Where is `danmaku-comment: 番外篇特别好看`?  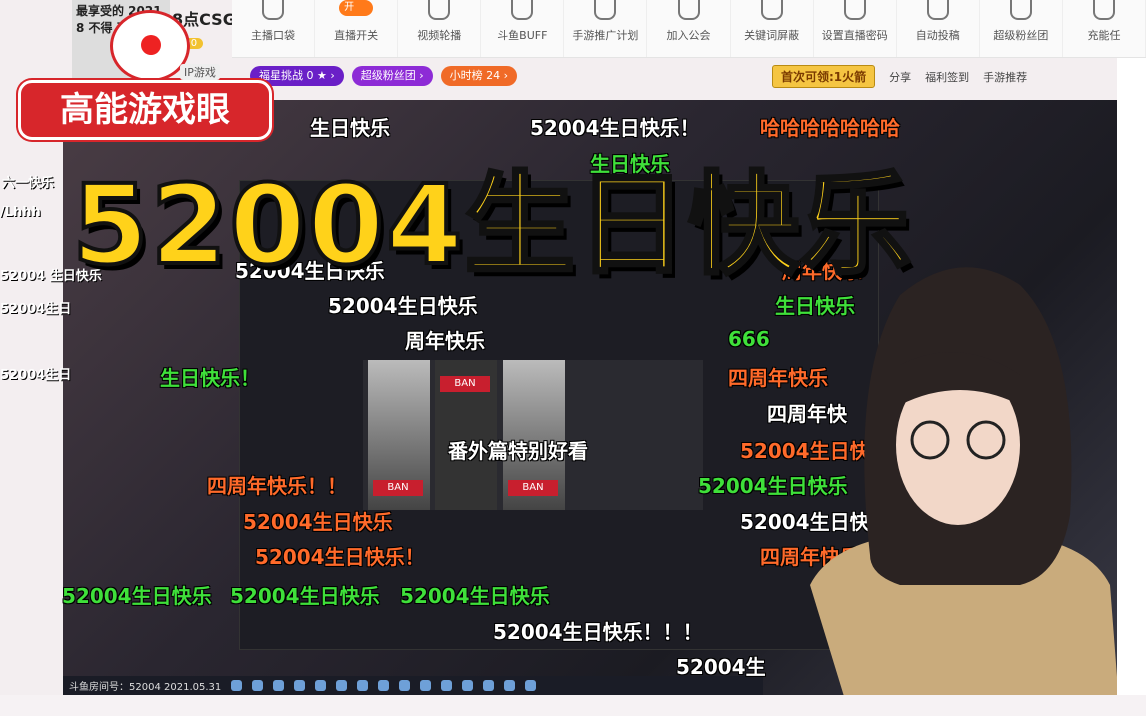 danmaku-comment: 番外篇特别好看 is located at coordinates (518, 451).